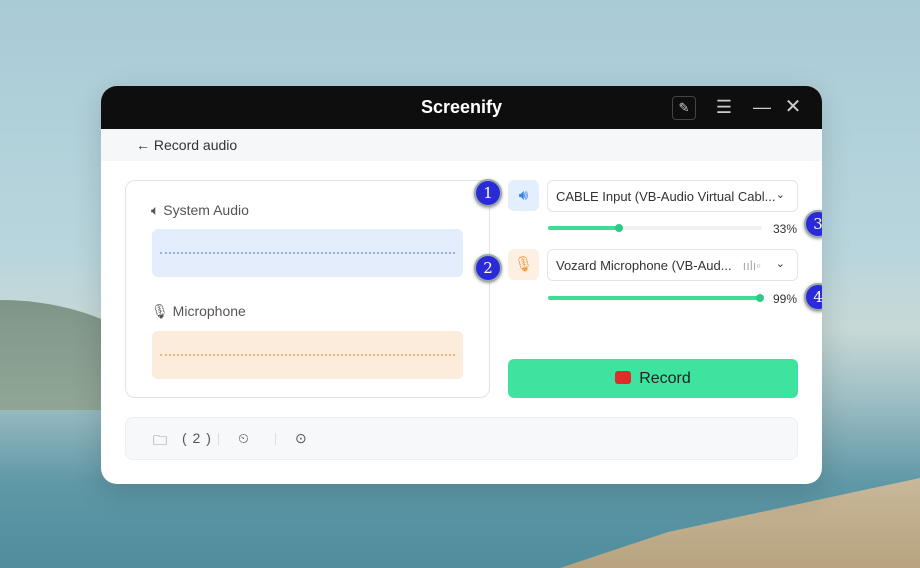  Describe the element at coordinates (653, 378) in the screenshot. I see `record-button: Record` at that location.